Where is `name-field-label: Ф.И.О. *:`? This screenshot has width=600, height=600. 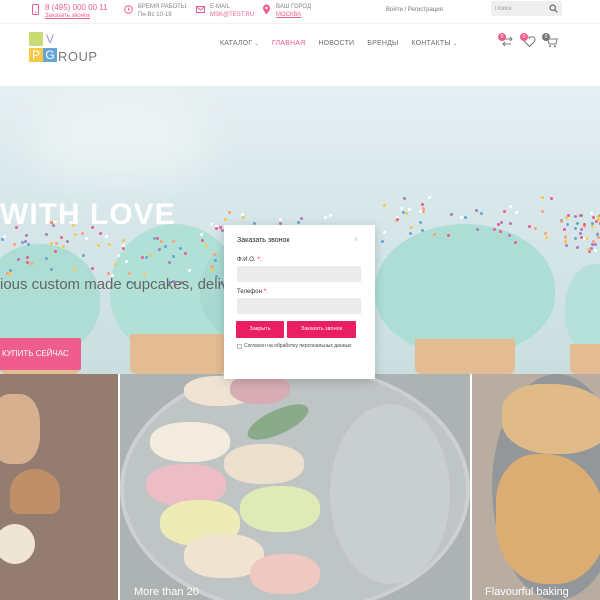
name-field-label: Ф.И.О. *: is located at coordinates (249, 260).